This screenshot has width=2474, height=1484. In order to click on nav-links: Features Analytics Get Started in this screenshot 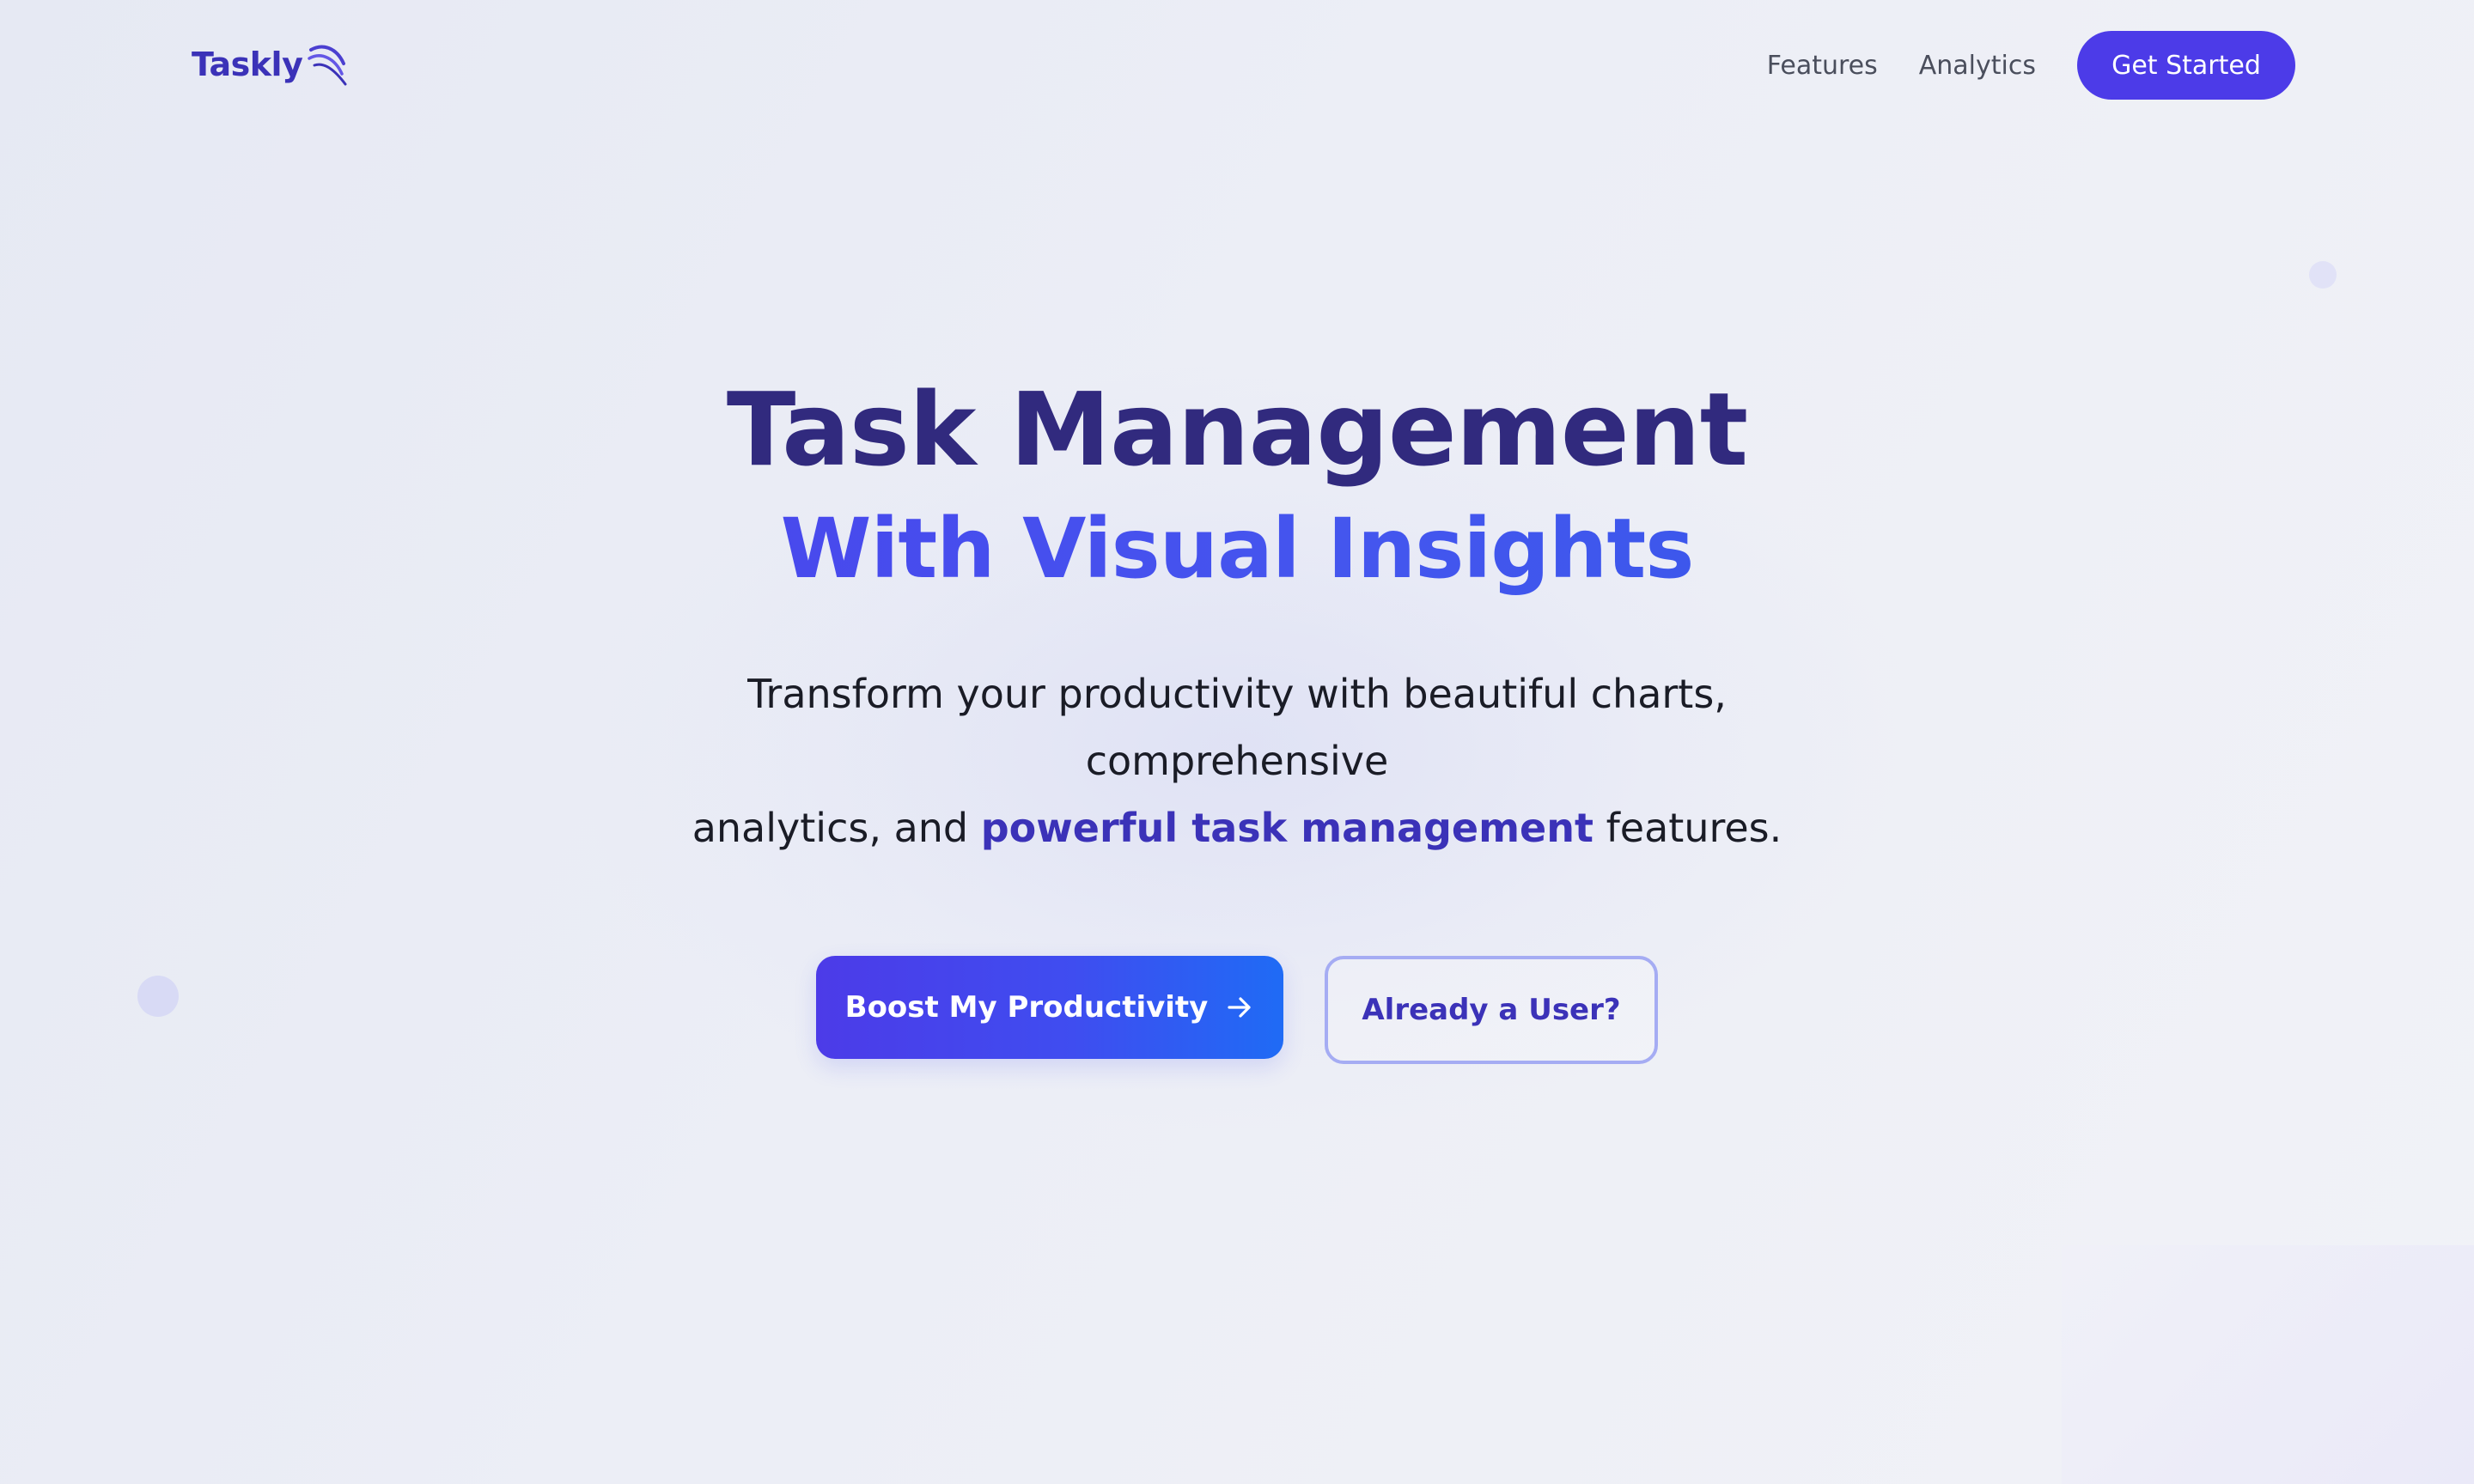, I will do `click(2031, 65)`.